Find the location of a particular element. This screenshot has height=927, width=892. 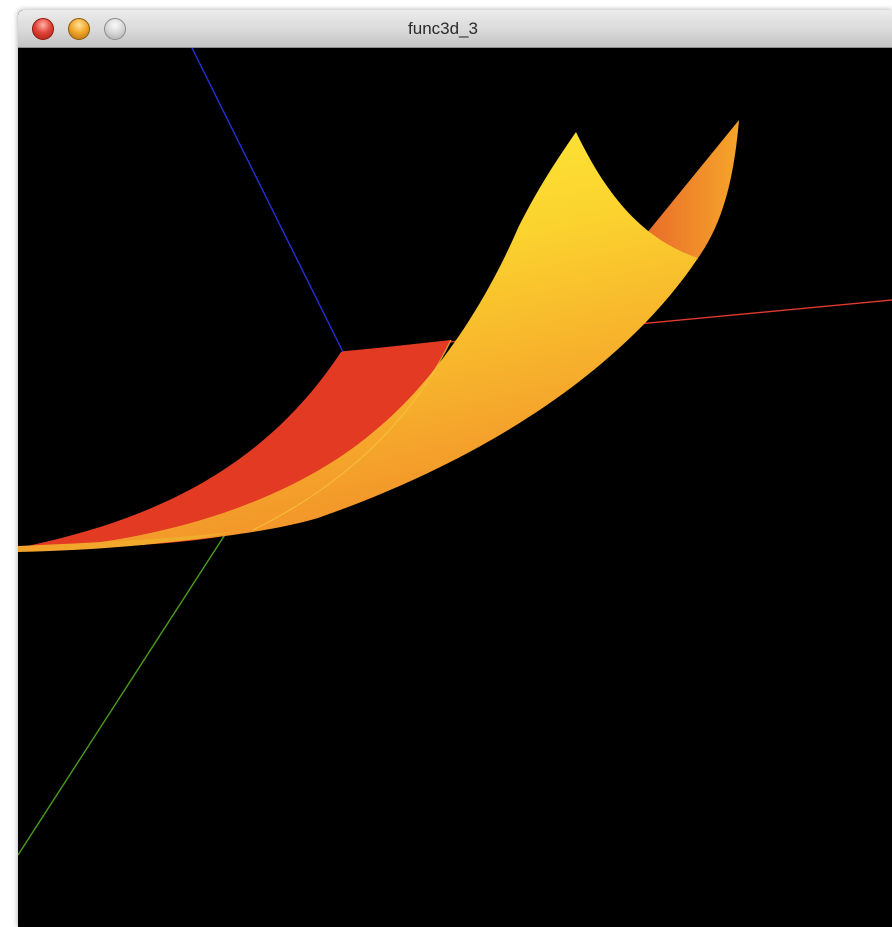

z-axis-line is located at coordinates (267, 200).